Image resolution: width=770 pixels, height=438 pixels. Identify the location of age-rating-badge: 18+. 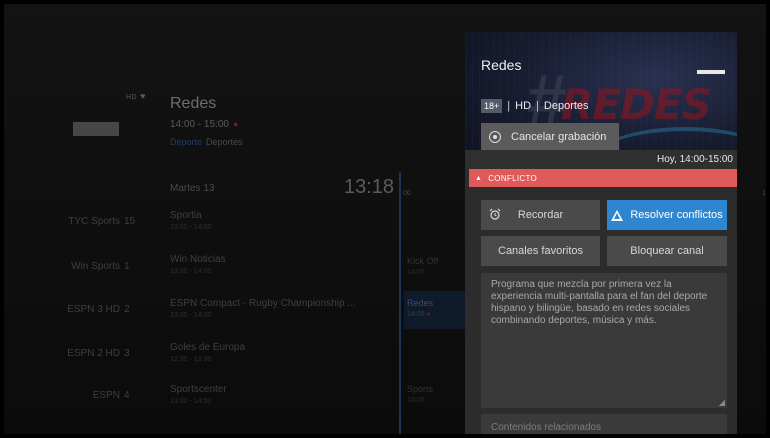
(492, 106).